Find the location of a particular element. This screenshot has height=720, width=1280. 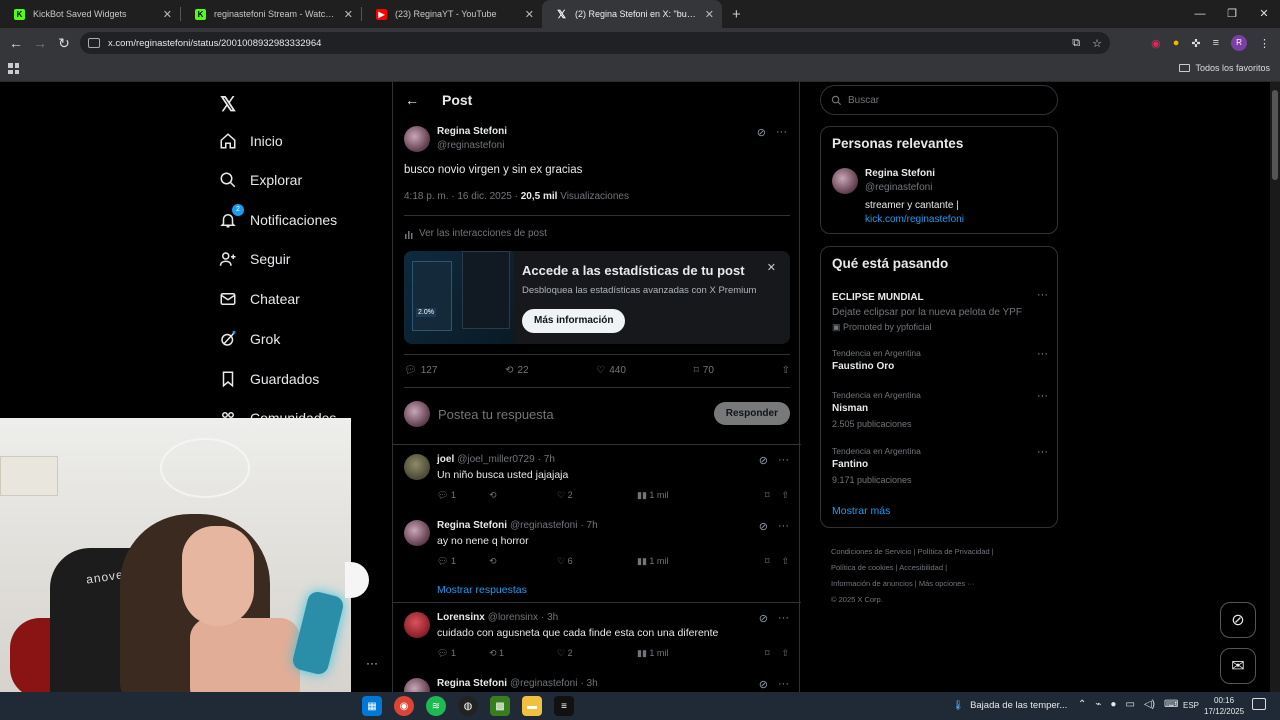

reply-author-name: joel is located at coordinates (445, 459).